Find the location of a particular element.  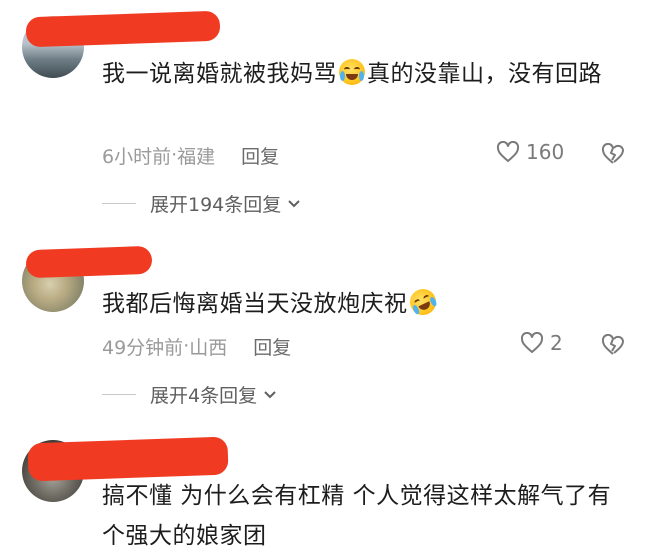

expand-replies-button: 展开194条回复 is located at coordinates (201, 203).